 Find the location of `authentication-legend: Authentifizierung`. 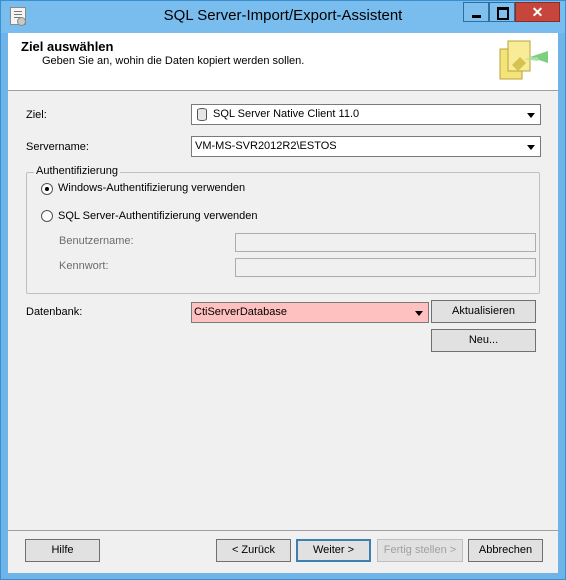

authentication-legend: Authentifizierung is located at coordinates (77, 171).